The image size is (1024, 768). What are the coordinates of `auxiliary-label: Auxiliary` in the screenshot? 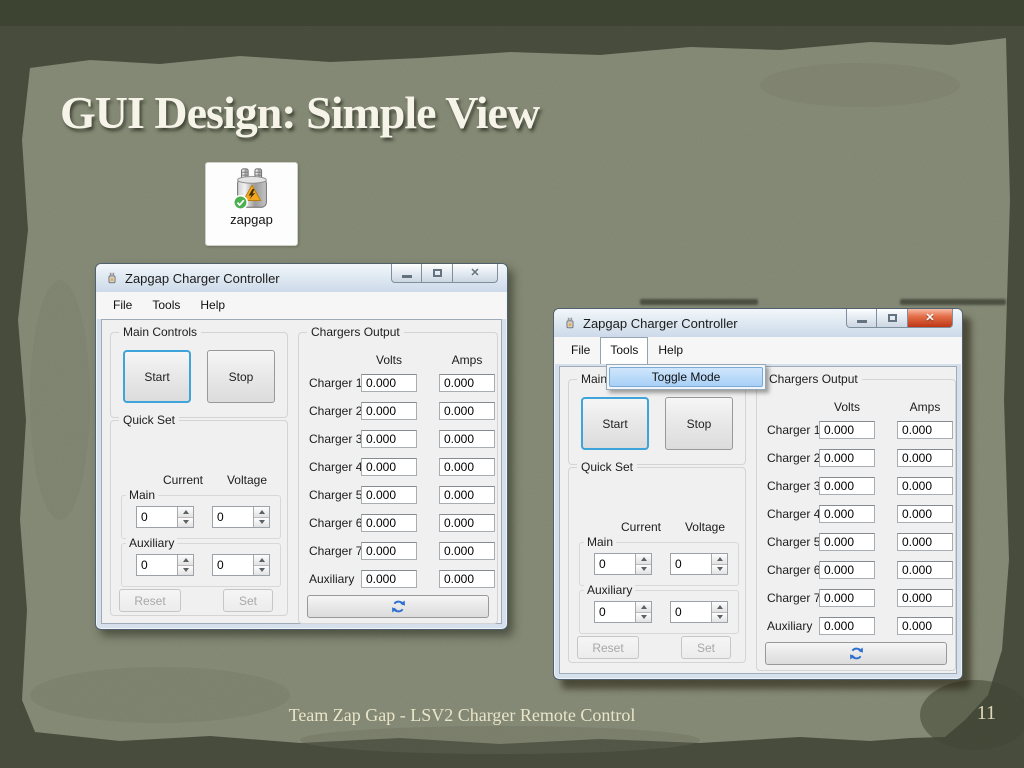 It's located at (610, 590).